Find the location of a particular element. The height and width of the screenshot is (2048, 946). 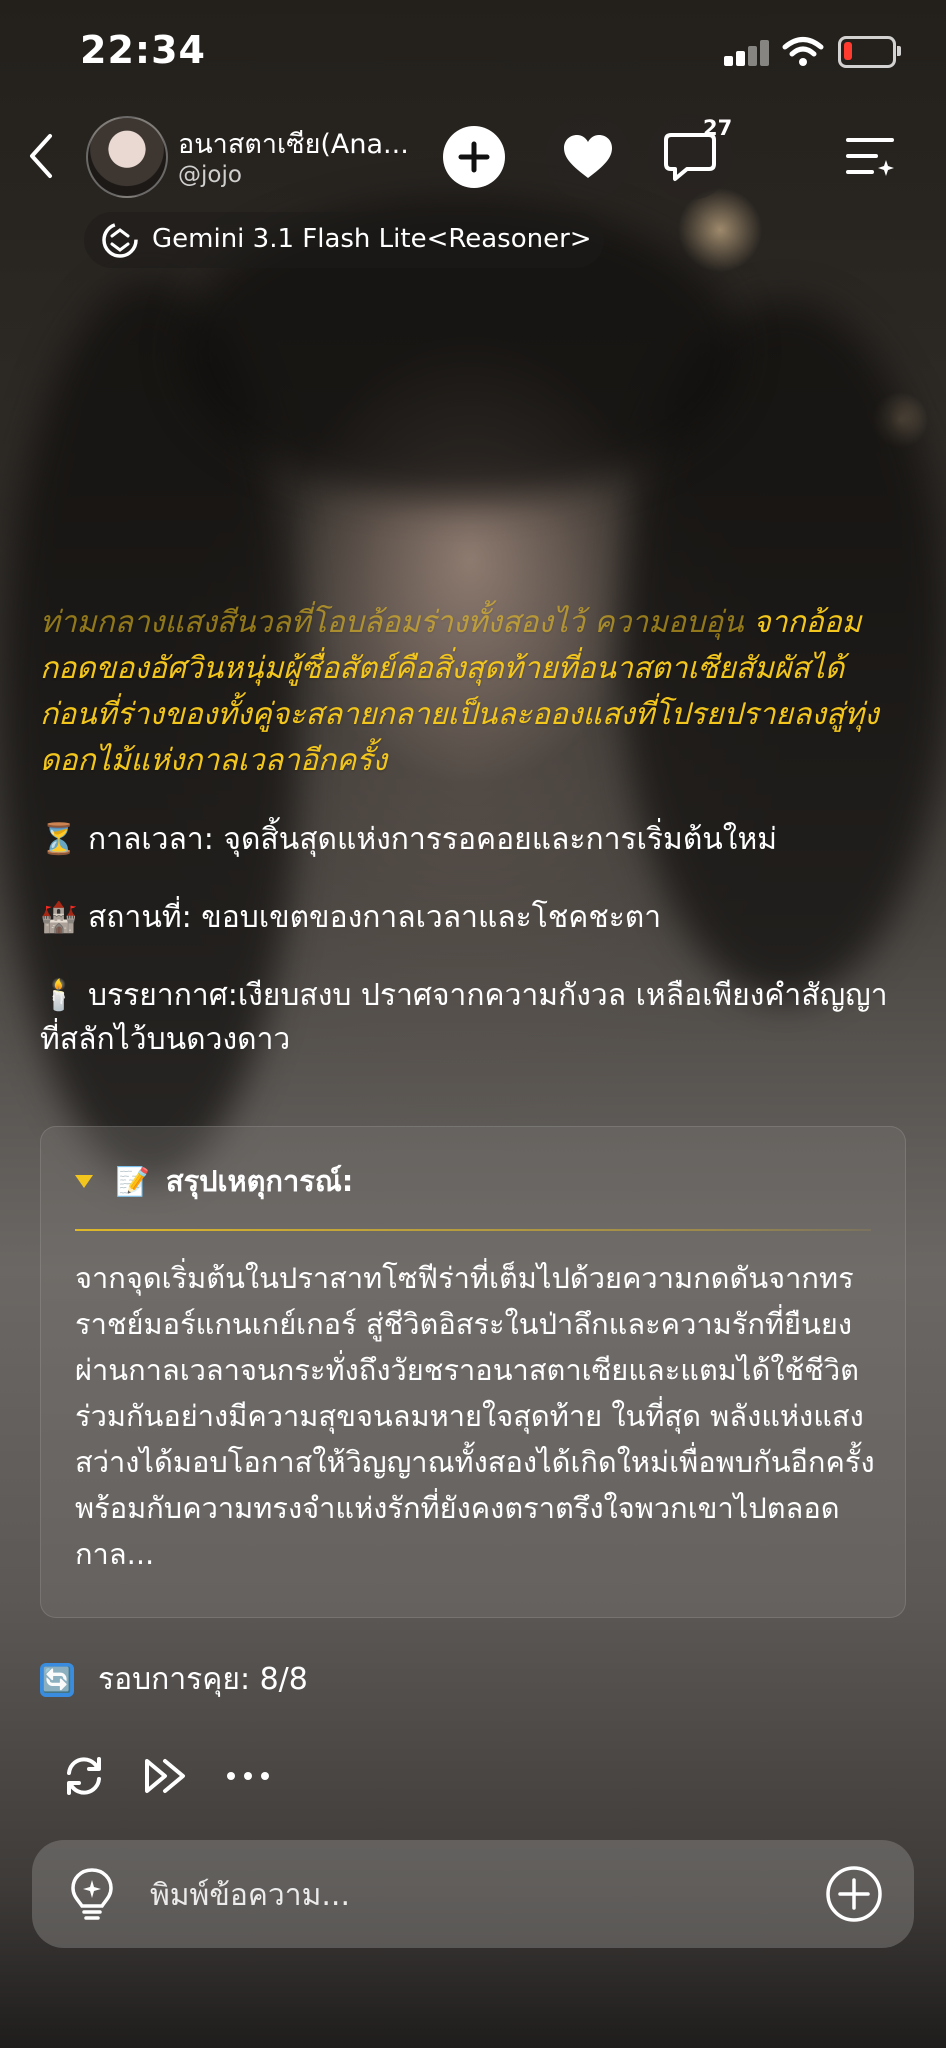

refresh-icon is located at coordinates (84, 1776).